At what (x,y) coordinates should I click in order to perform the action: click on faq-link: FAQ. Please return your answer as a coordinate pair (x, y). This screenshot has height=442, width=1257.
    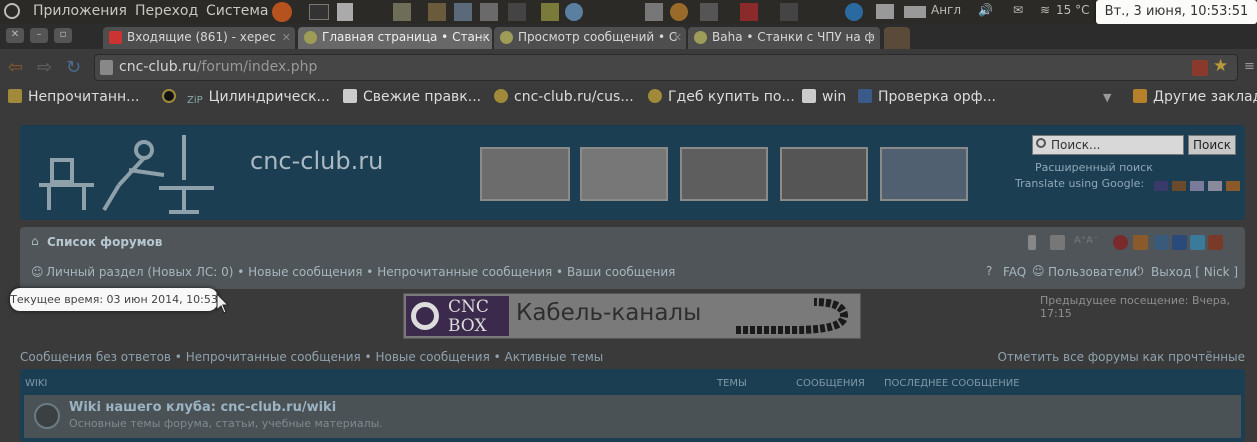
    Looking at the image, I should click on (1014, 272).